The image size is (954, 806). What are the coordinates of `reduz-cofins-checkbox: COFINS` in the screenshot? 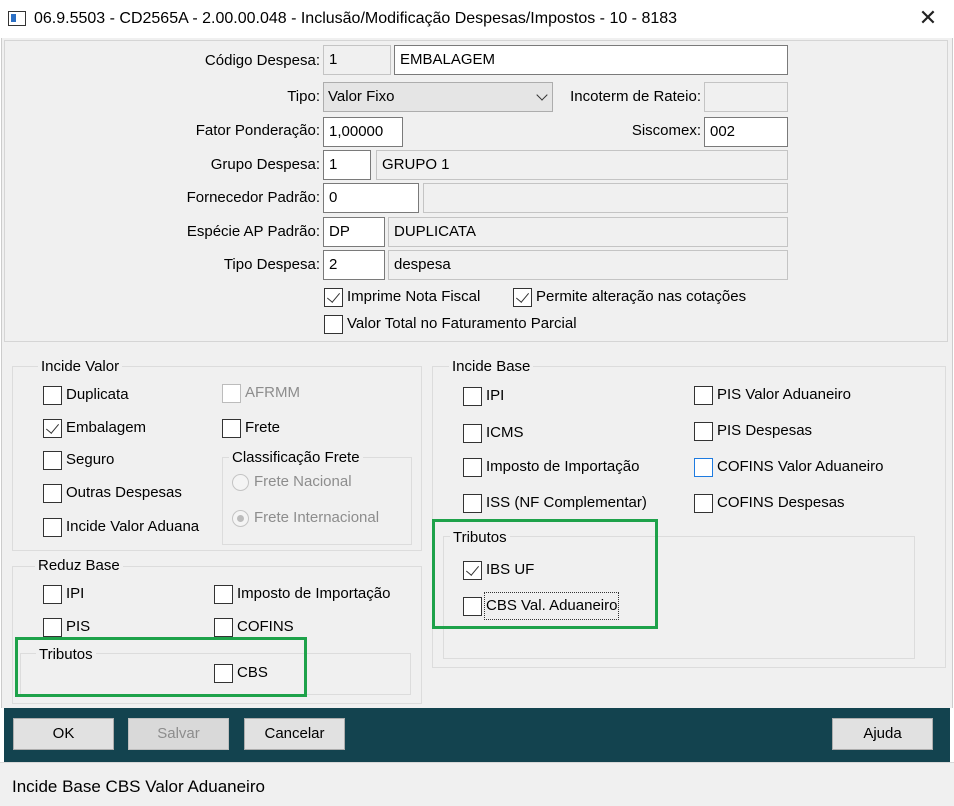 It's located at (254, 627).